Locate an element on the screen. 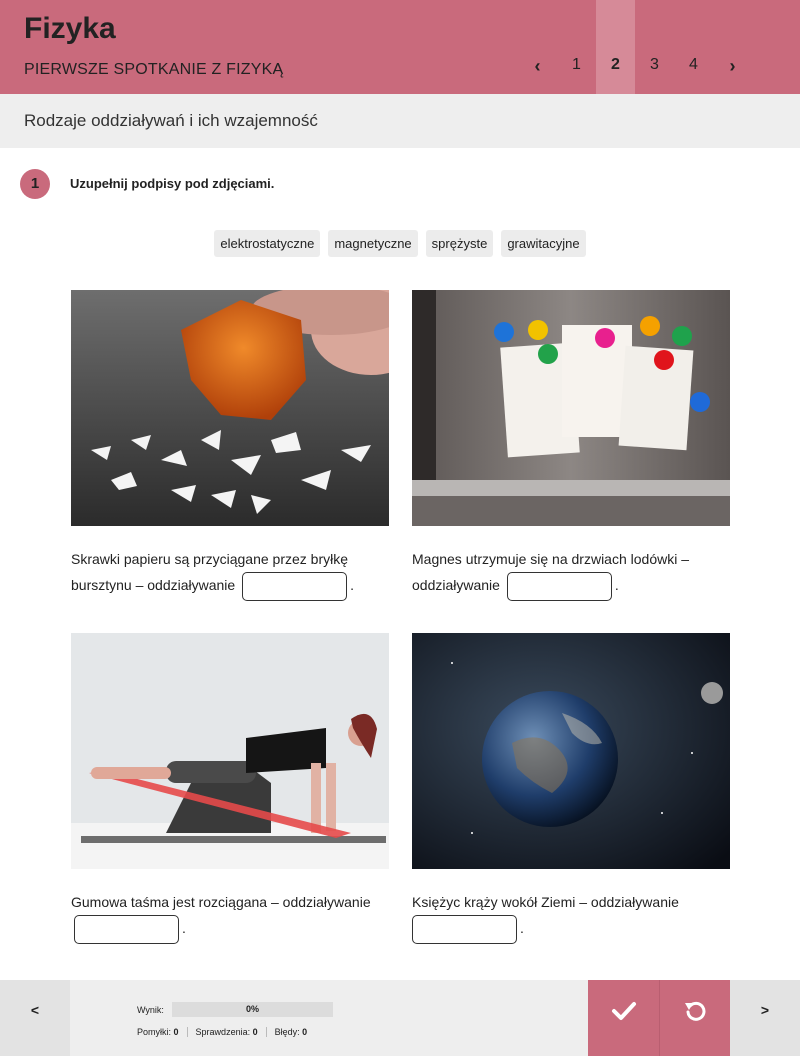 This screenshot has height=1056, width=800. mistakes-value: 0 is located at coordinates (176, 1032).